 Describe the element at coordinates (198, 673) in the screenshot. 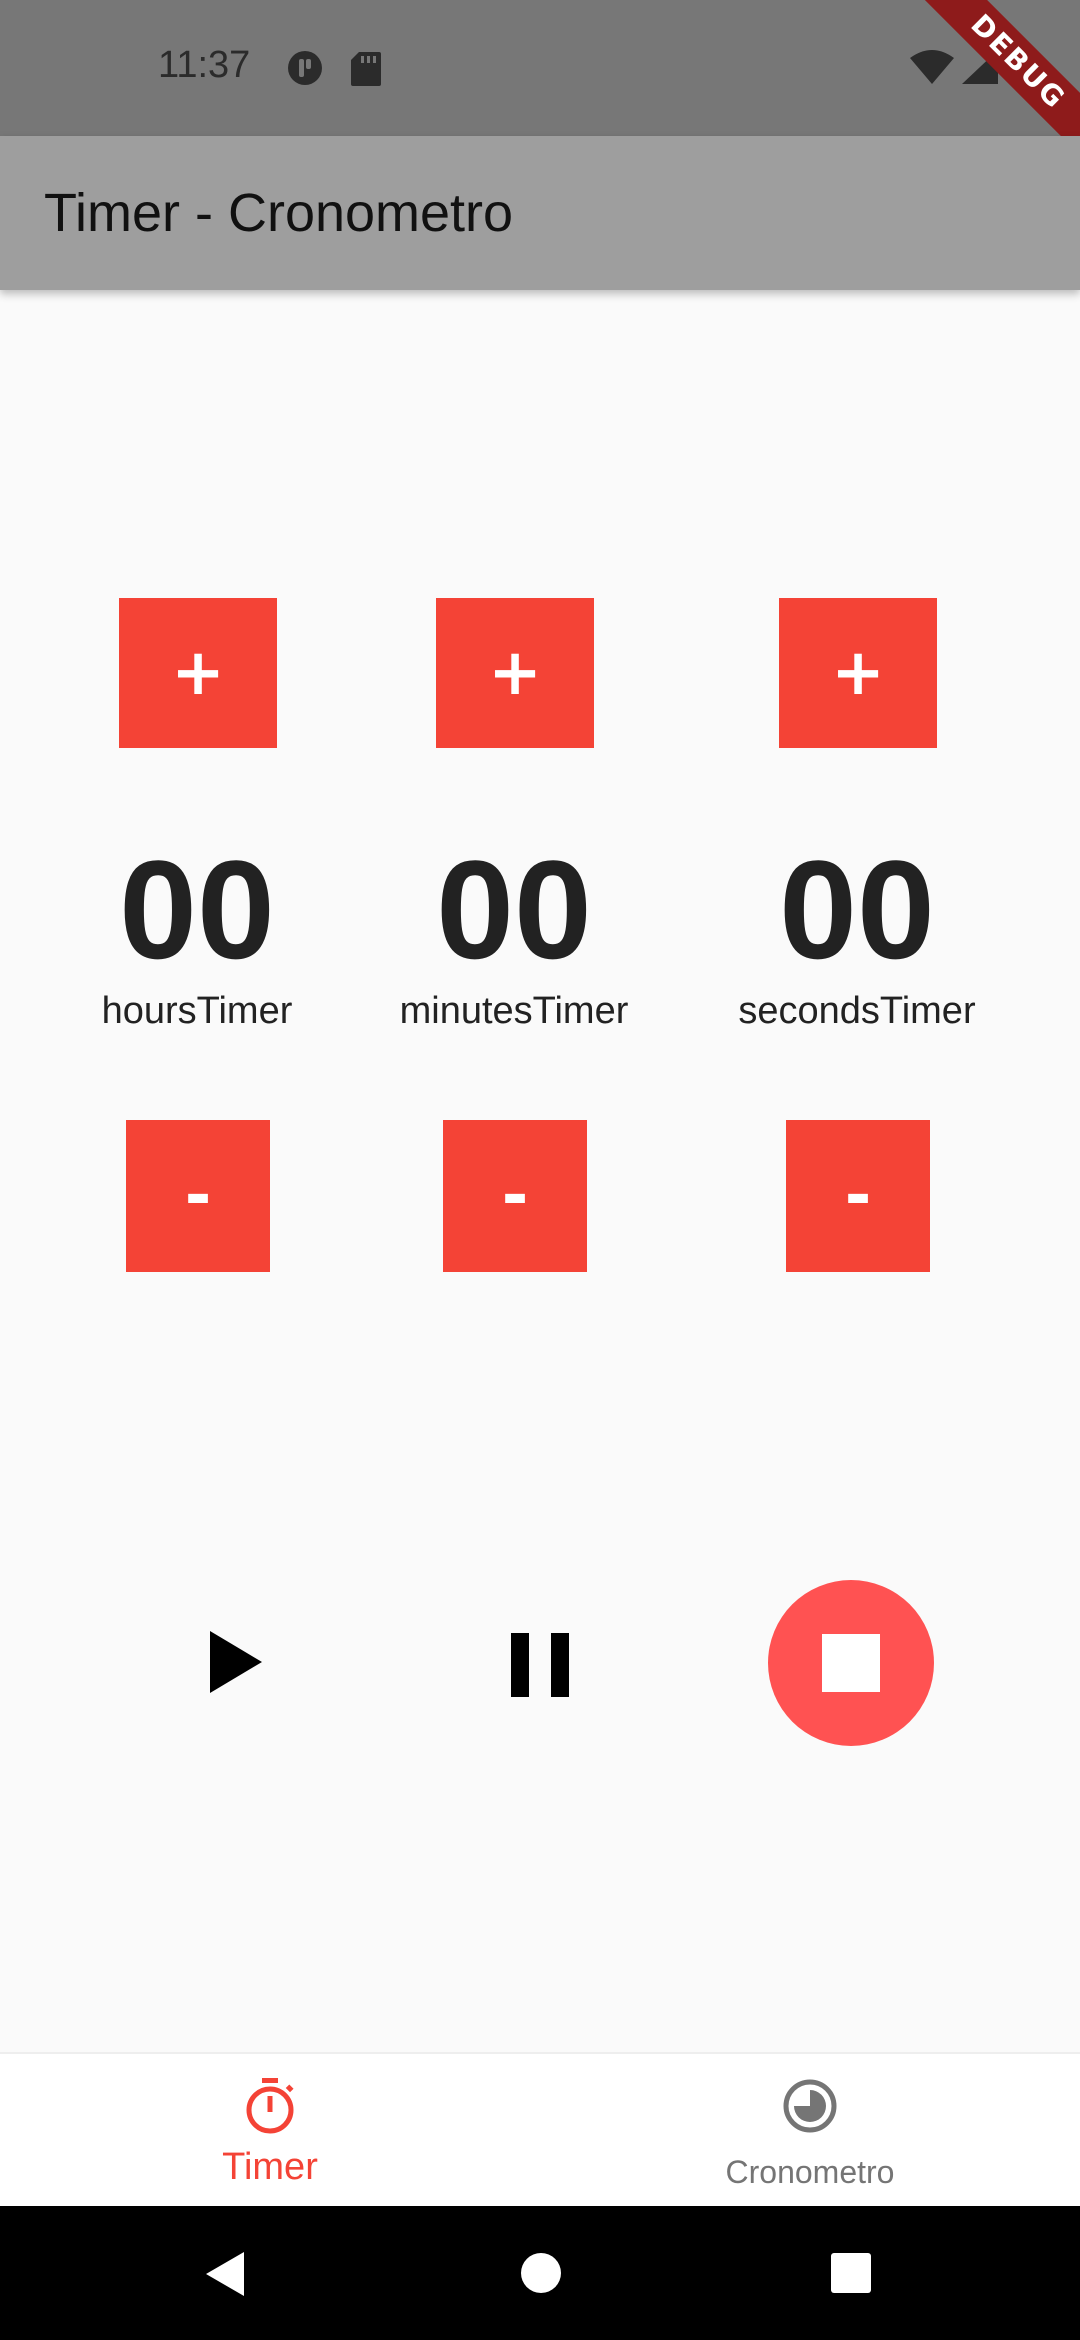

I see `hours-increment-button: +` at that location.